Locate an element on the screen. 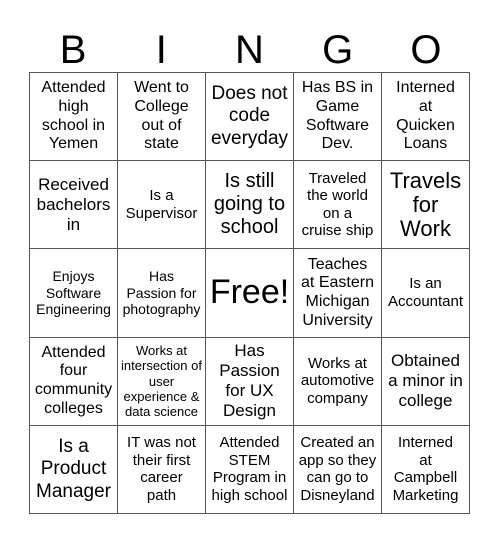 The width and height of the screenshot is (500, 544). header-letter-b: B is located at coordinates (73, 50).